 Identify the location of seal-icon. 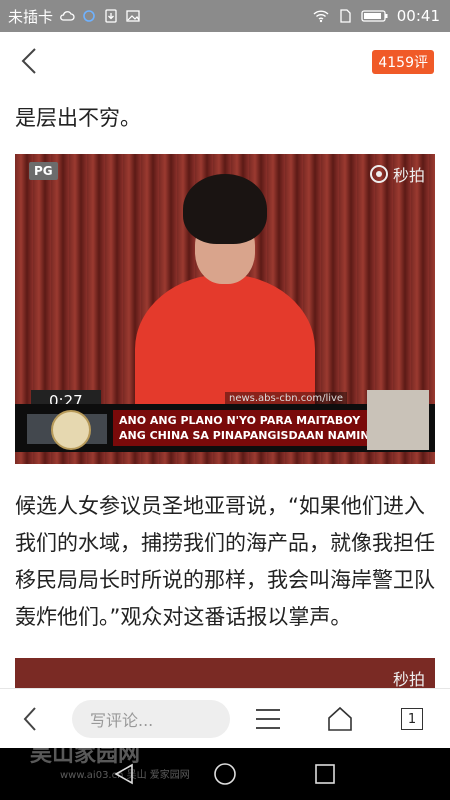
(71, 430).